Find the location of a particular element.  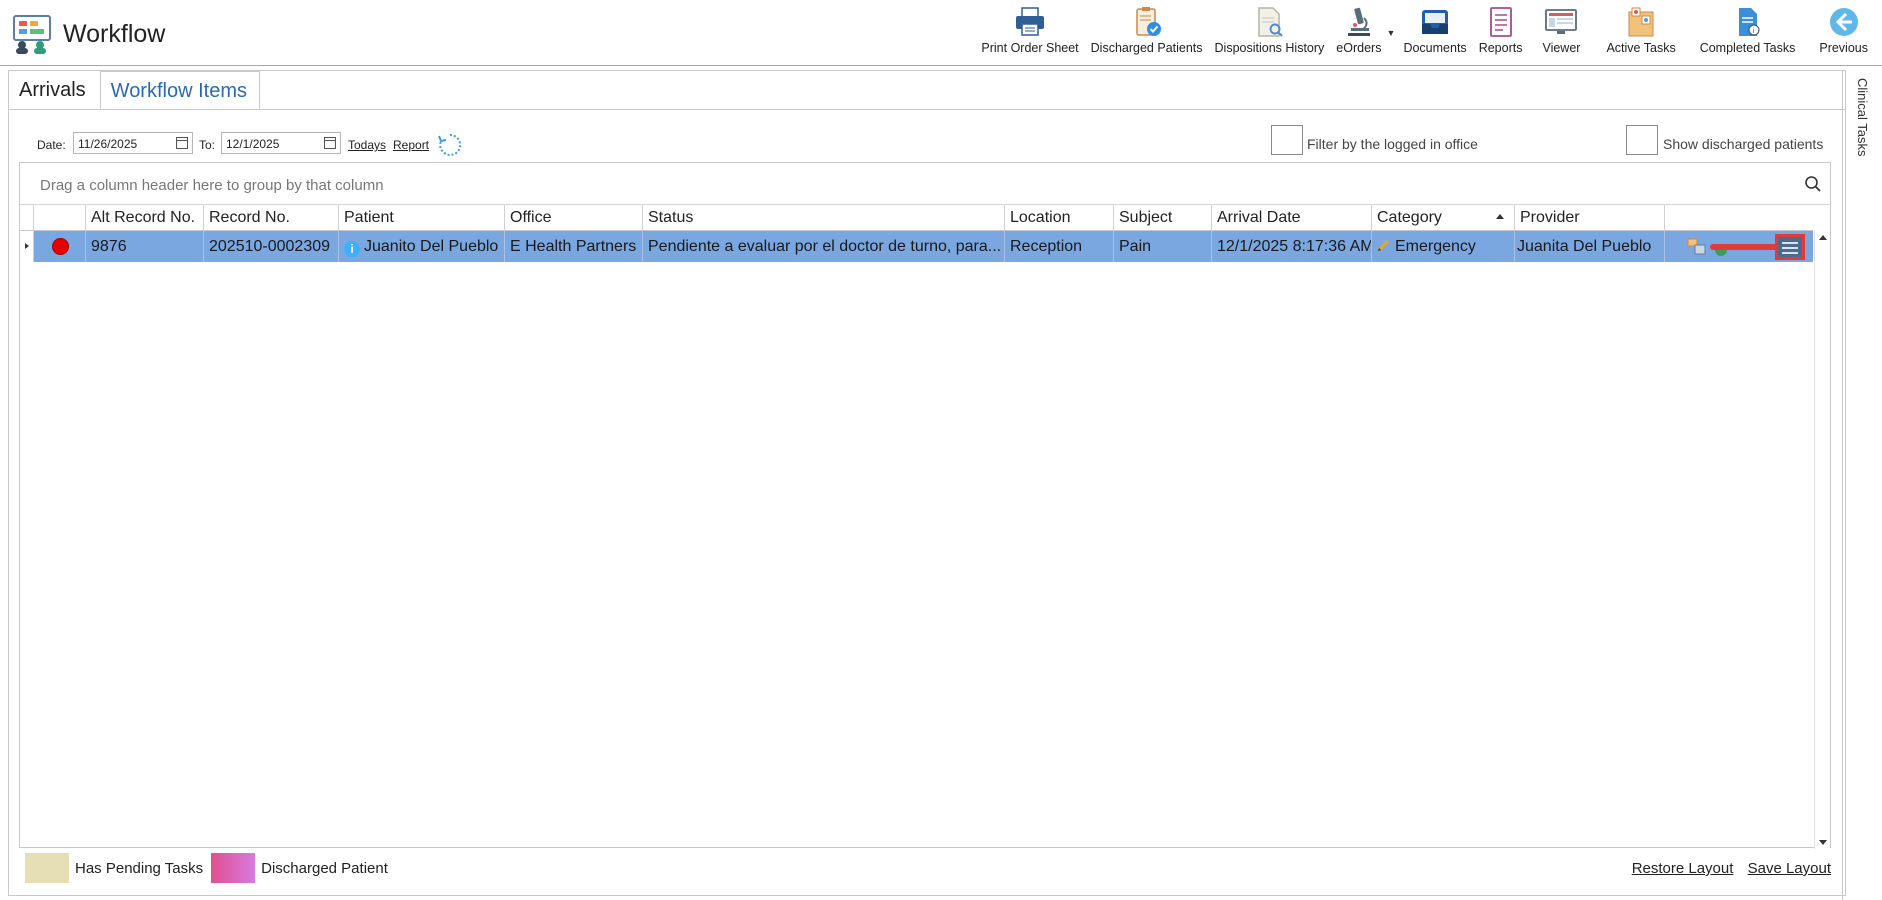

discharged-patients-button: Discharged Patients is located at coordinates (1147, 34).